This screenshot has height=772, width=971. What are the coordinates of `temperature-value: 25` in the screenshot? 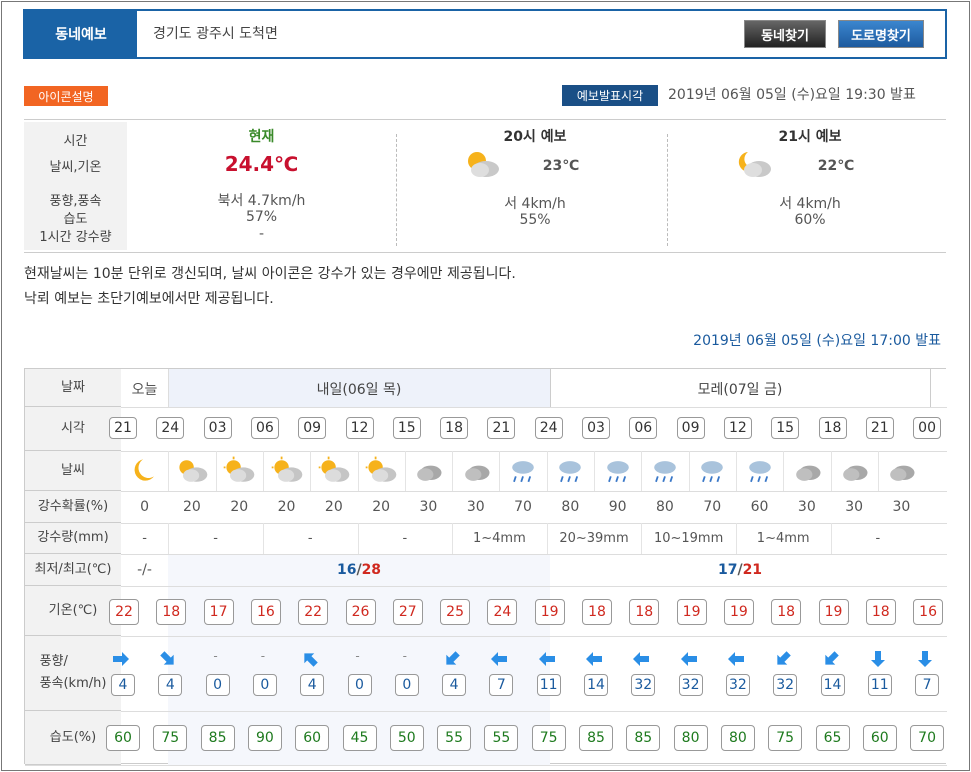 It's located at (455, 612).